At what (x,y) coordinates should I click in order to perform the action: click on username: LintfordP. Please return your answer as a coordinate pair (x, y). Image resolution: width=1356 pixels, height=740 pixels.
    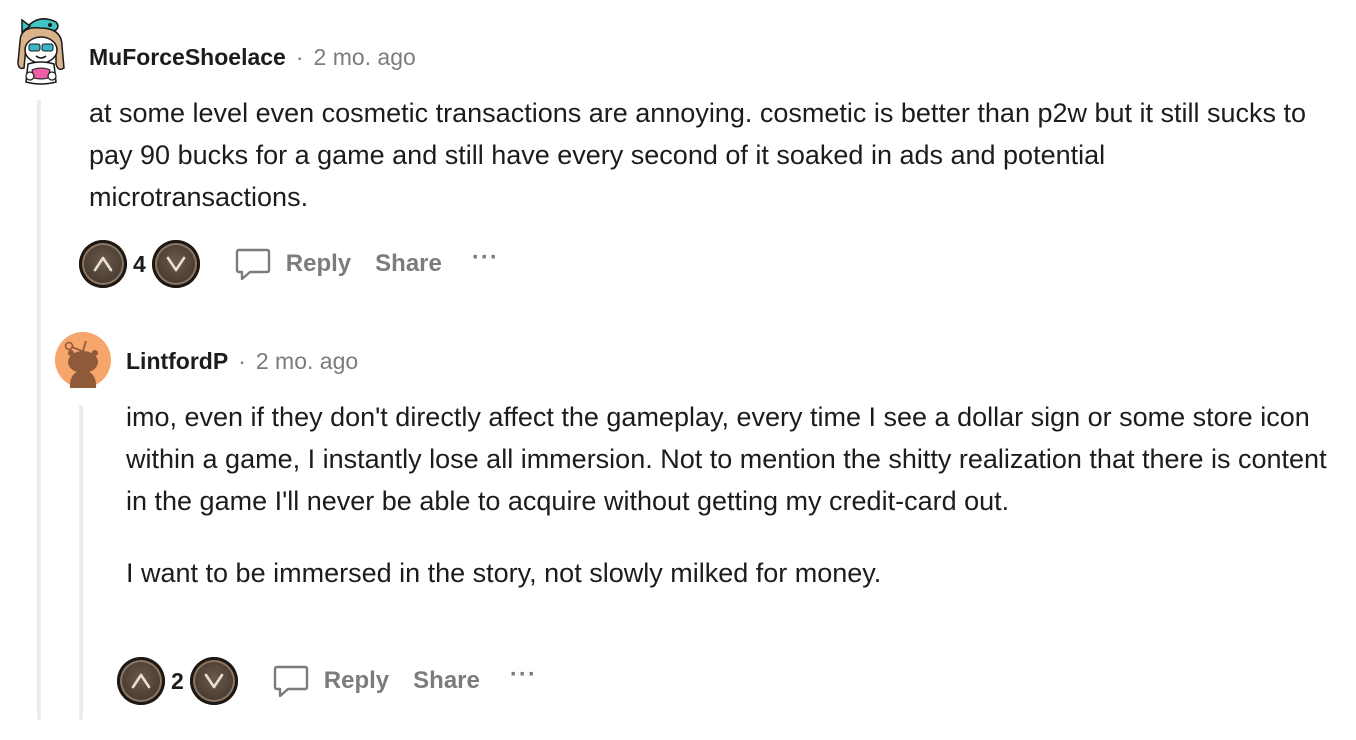
    Looking at the image, I should click on (177, 361).